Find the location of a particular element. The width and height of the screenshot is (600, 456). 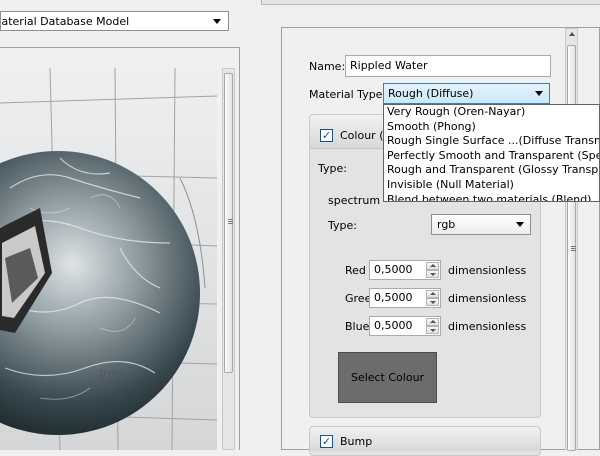

green-decrement-button is located at coordinates (432, 302).